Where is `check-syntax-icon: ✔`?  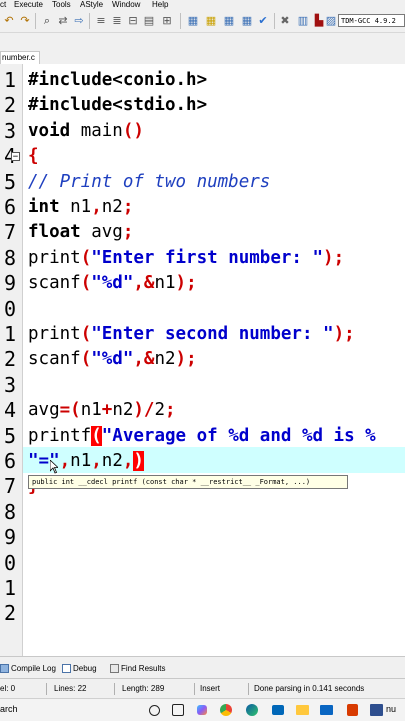
check-syntax-icon: ✔ is located at coordinates (263, 21).